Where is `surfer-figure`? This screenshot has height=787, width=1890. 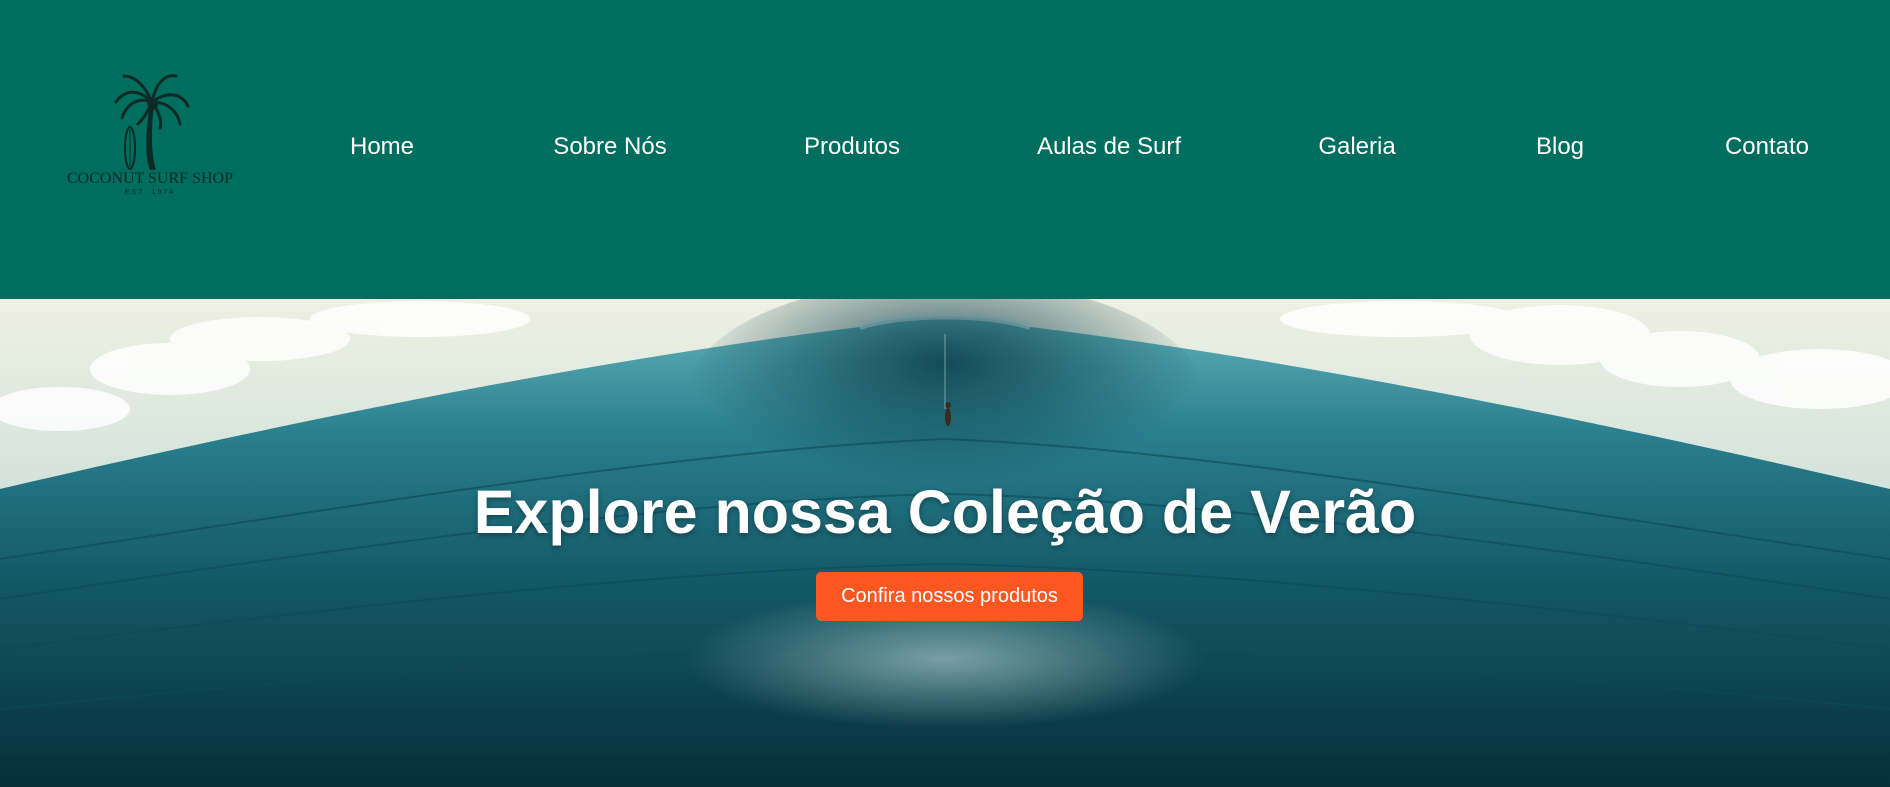
surfer-figure is located at coordinates (948, 414).